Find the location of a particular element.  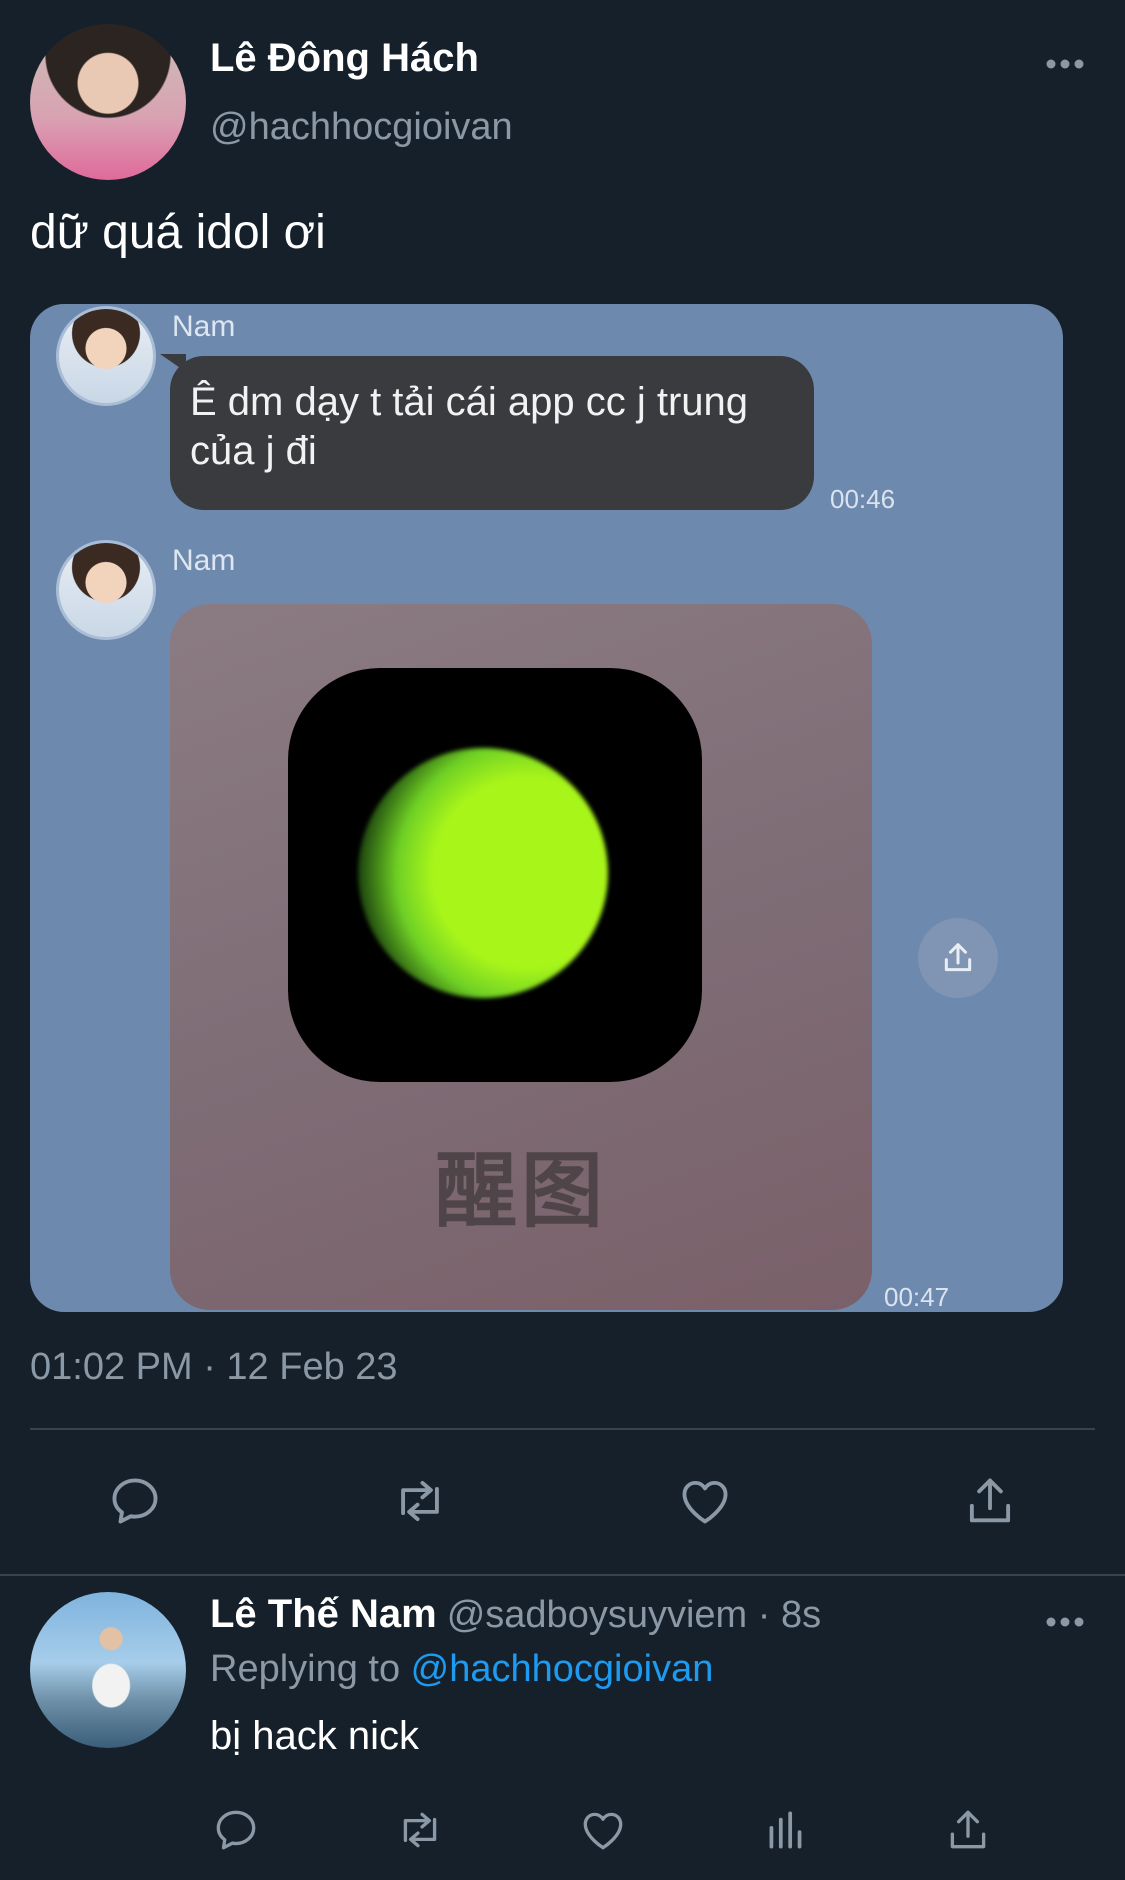

share-button is located at coordinates (990, 1501).